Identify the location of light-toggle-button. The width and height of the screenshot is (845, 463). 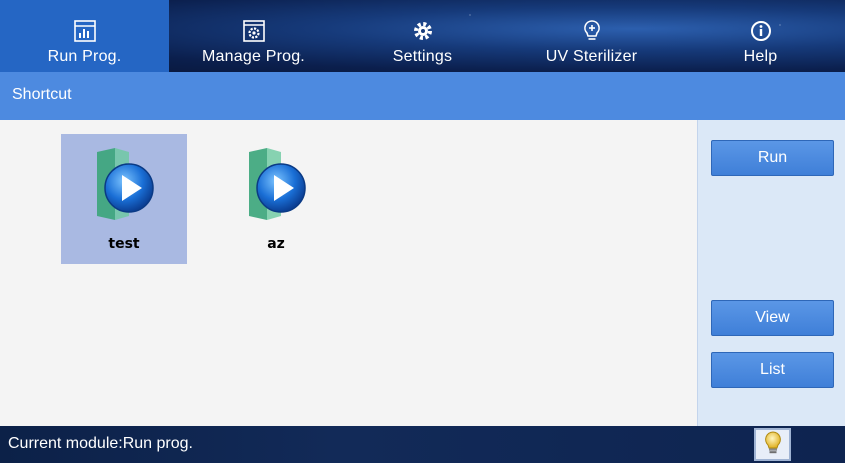
(772, 444).